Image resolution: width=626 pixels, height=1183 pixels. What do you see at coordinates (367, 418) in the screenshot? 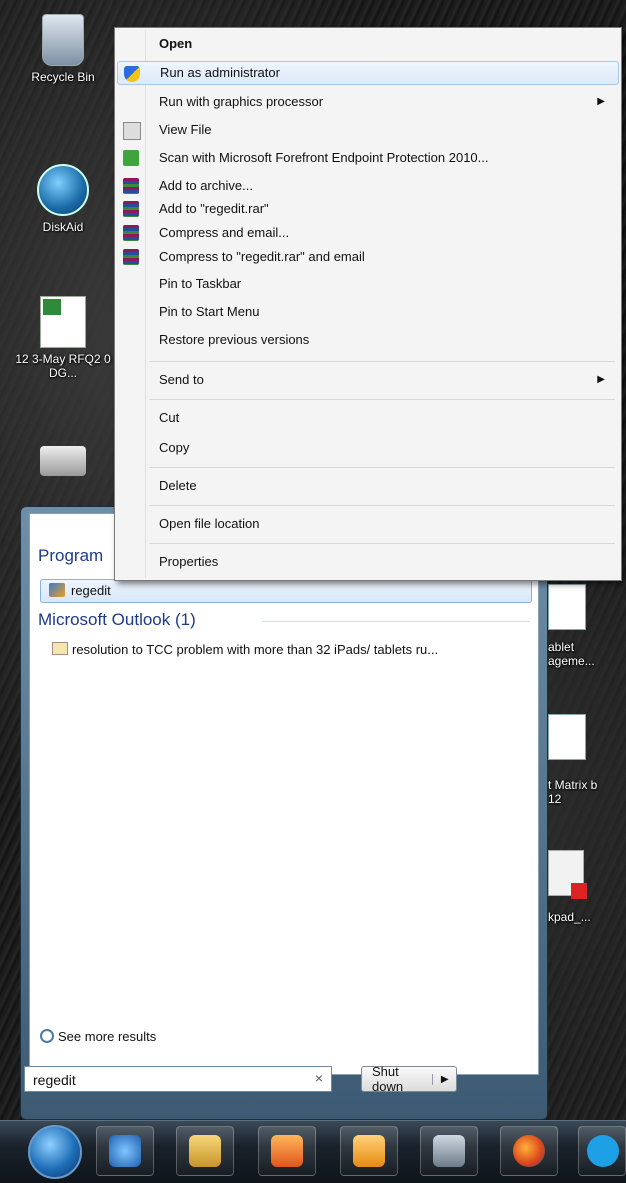
I see `menu-item-cut: Cut` at bounding box center [367, 418].